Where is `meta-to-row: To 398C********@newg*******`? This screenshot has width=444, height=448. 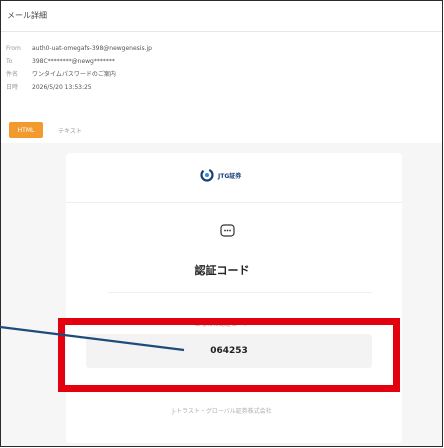 meta-to-row: To 398C********@newg******* is located at coordinates (79, 61).